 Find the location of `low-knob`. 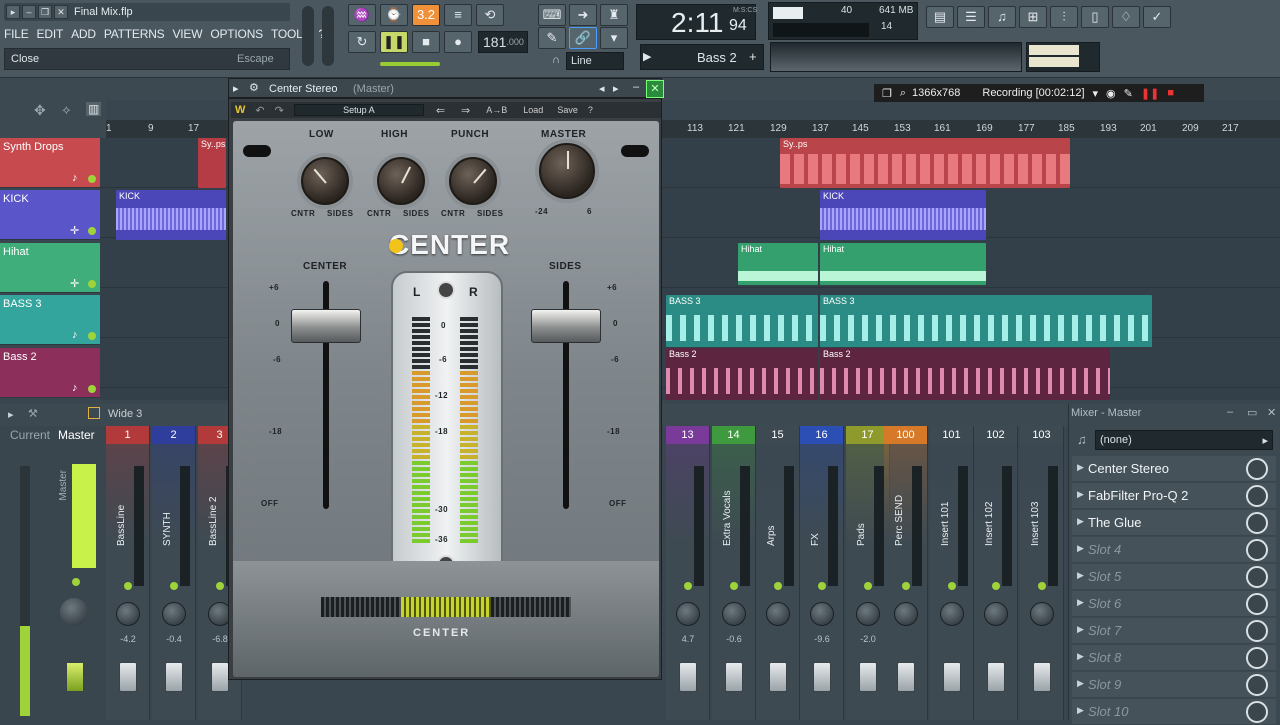

low-knob is located at coordinates (325, 181).